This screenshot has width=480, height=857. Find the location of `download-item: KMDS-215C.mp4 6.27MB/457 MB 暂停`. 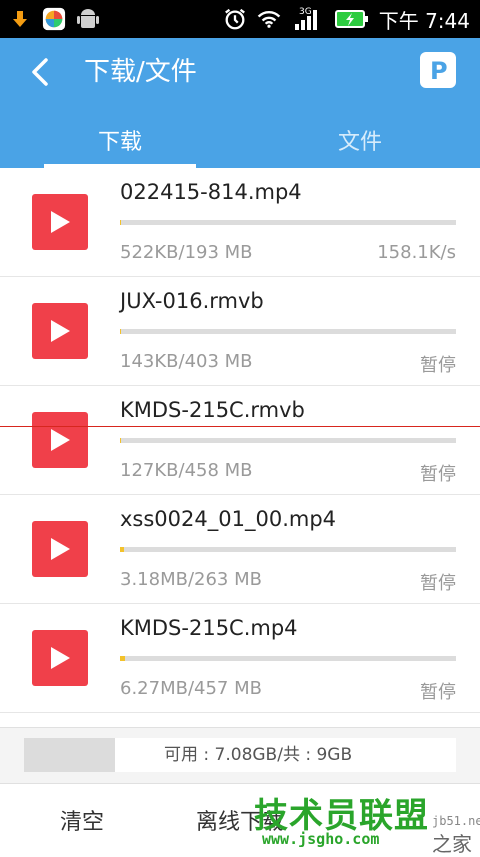

download-item: KMDS-215C.mp4 6.27MB/457 MB 暂停 is located at coordinates (240, 658).